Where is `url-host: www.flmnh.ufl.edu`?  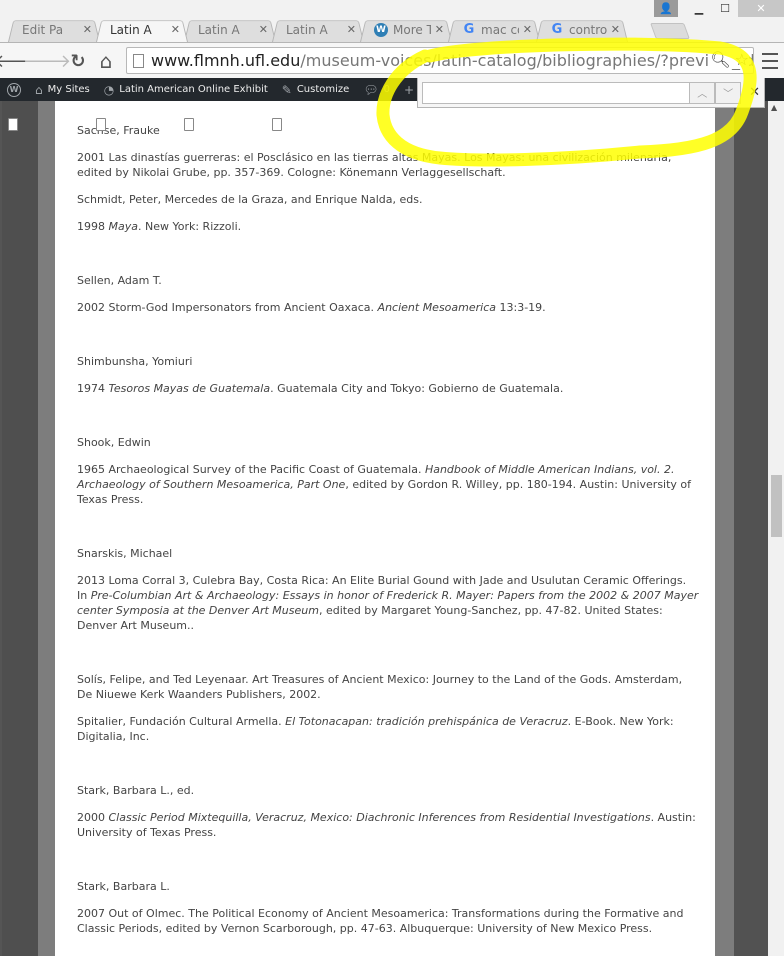
url-host: www.flmnh.ufl.edu is located at coordinates (226, 60).